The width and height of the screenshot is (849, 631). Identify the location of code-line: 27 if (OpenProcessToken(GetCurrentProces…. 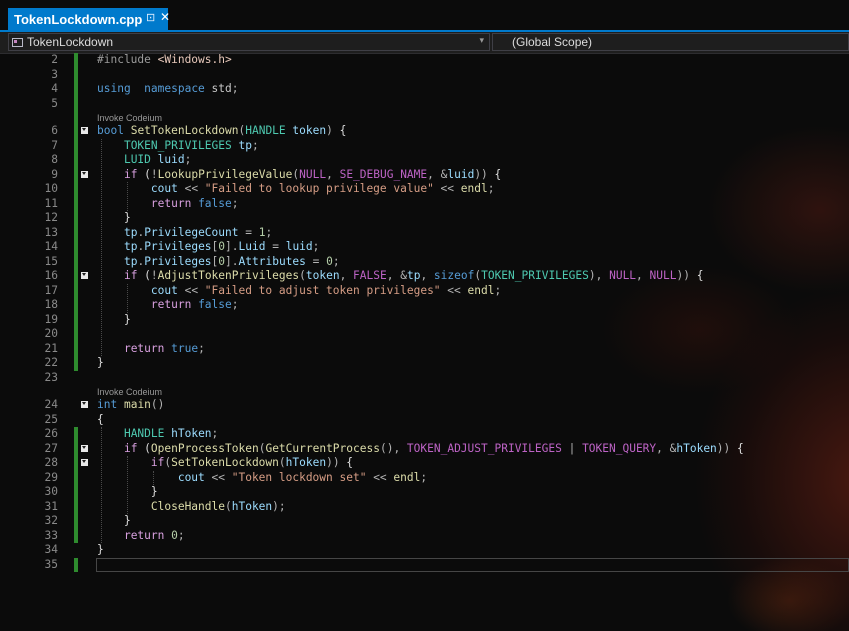
(424, 449).